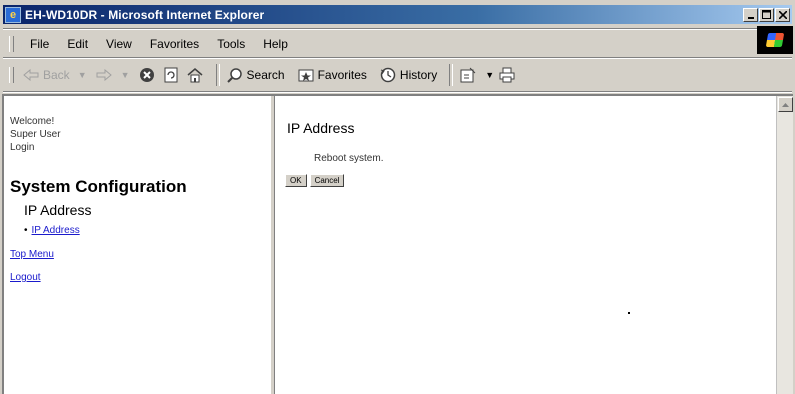  I want to click on window-controls, so click(766, 14).